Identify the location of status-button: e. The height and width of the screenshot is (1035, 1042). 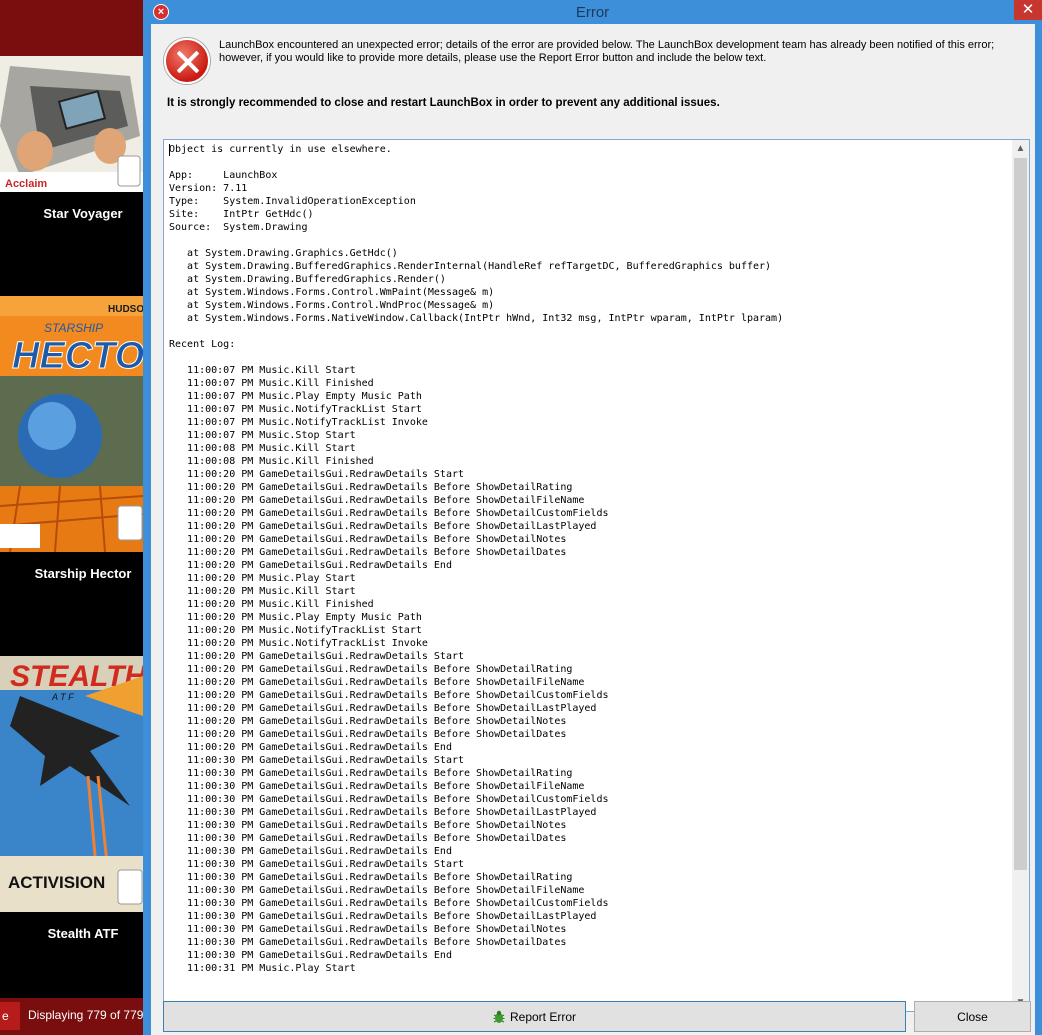
(10, 1016).